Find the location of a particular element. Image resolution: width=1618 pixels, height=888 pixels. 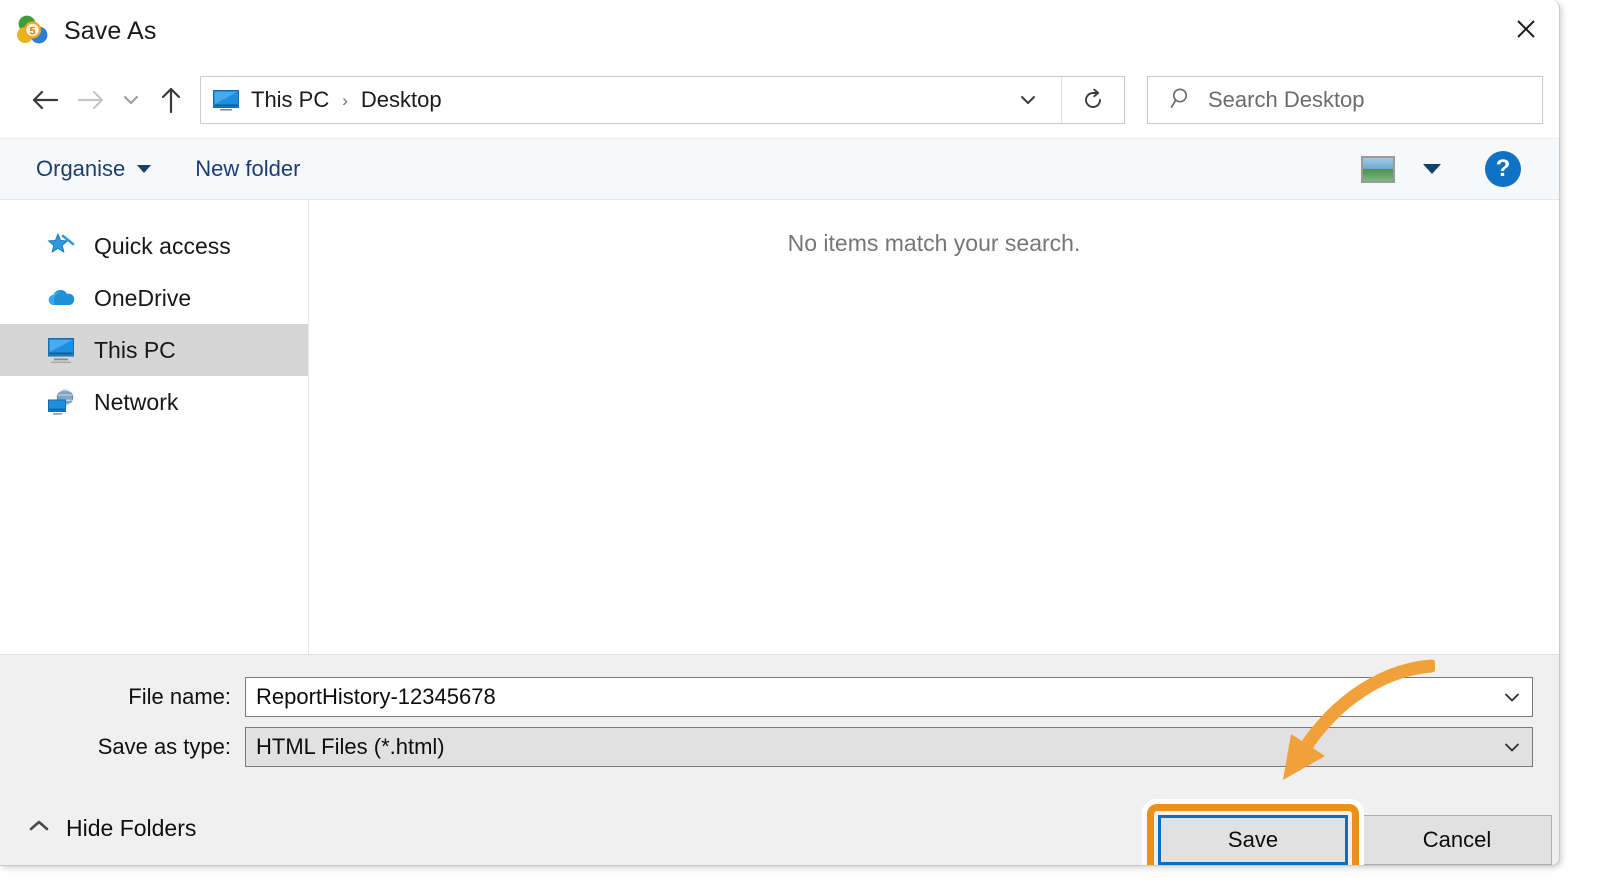

file-name-input: ReportHistory-12345678 is located at coordinates (869, 697).